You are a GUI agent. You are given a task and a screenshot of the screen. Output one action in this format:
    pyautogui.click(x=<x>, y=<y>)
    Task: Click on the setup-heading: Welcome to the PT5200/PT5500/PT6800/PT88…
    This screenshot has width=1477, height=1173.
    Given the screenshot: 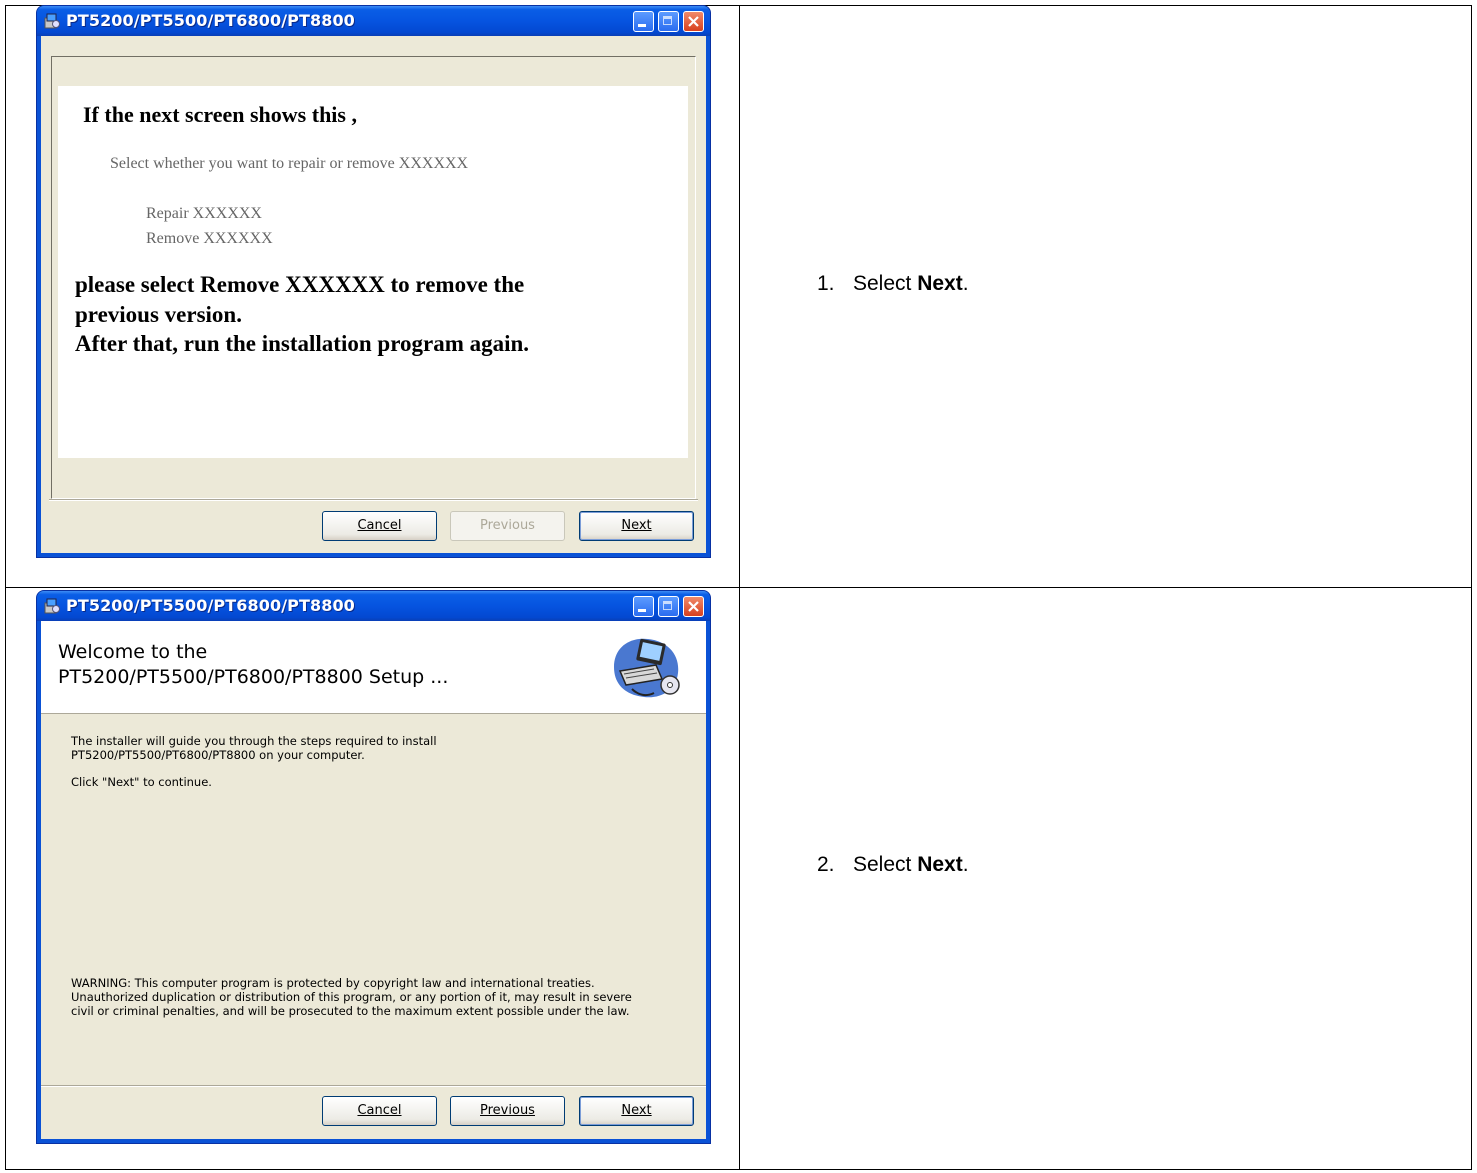 What is the action you would take?
    pyautogui.click(x=253, y=665)
    